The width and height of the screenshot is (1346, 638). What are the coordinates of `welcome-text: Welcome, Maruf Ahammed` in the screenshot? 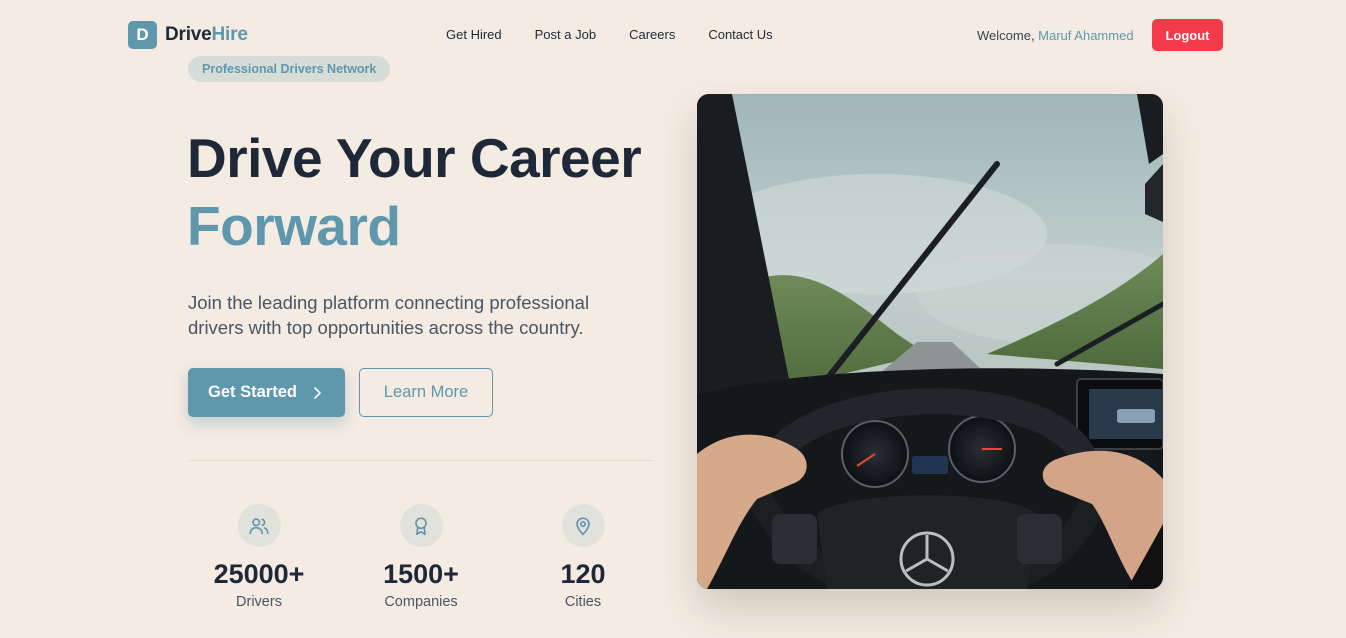 It's located at (1055, 35).